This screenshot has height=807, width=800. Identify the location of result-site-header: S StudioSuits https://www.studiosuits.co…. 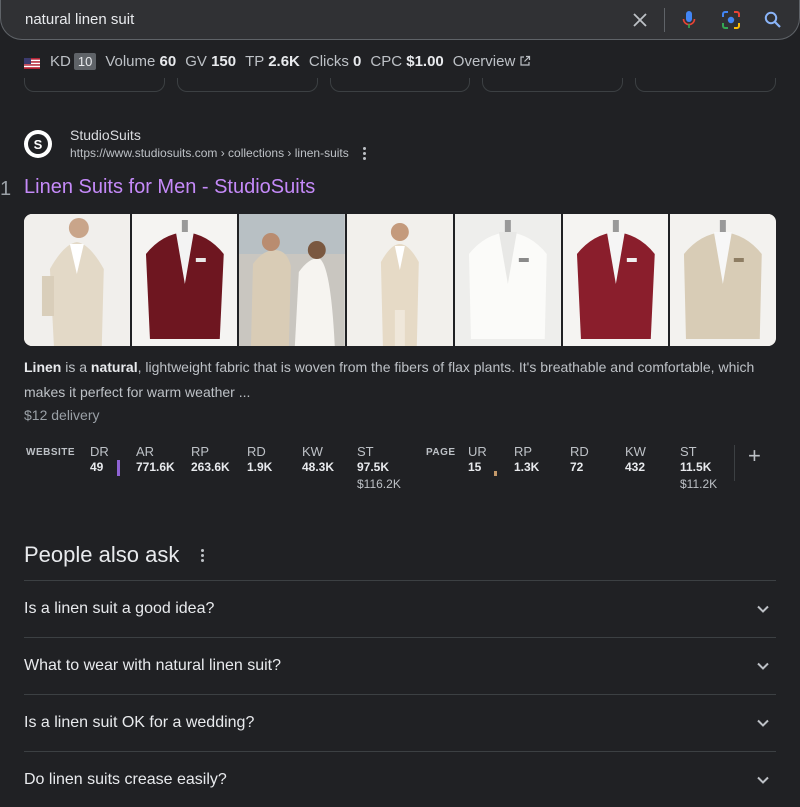
(400, 144).